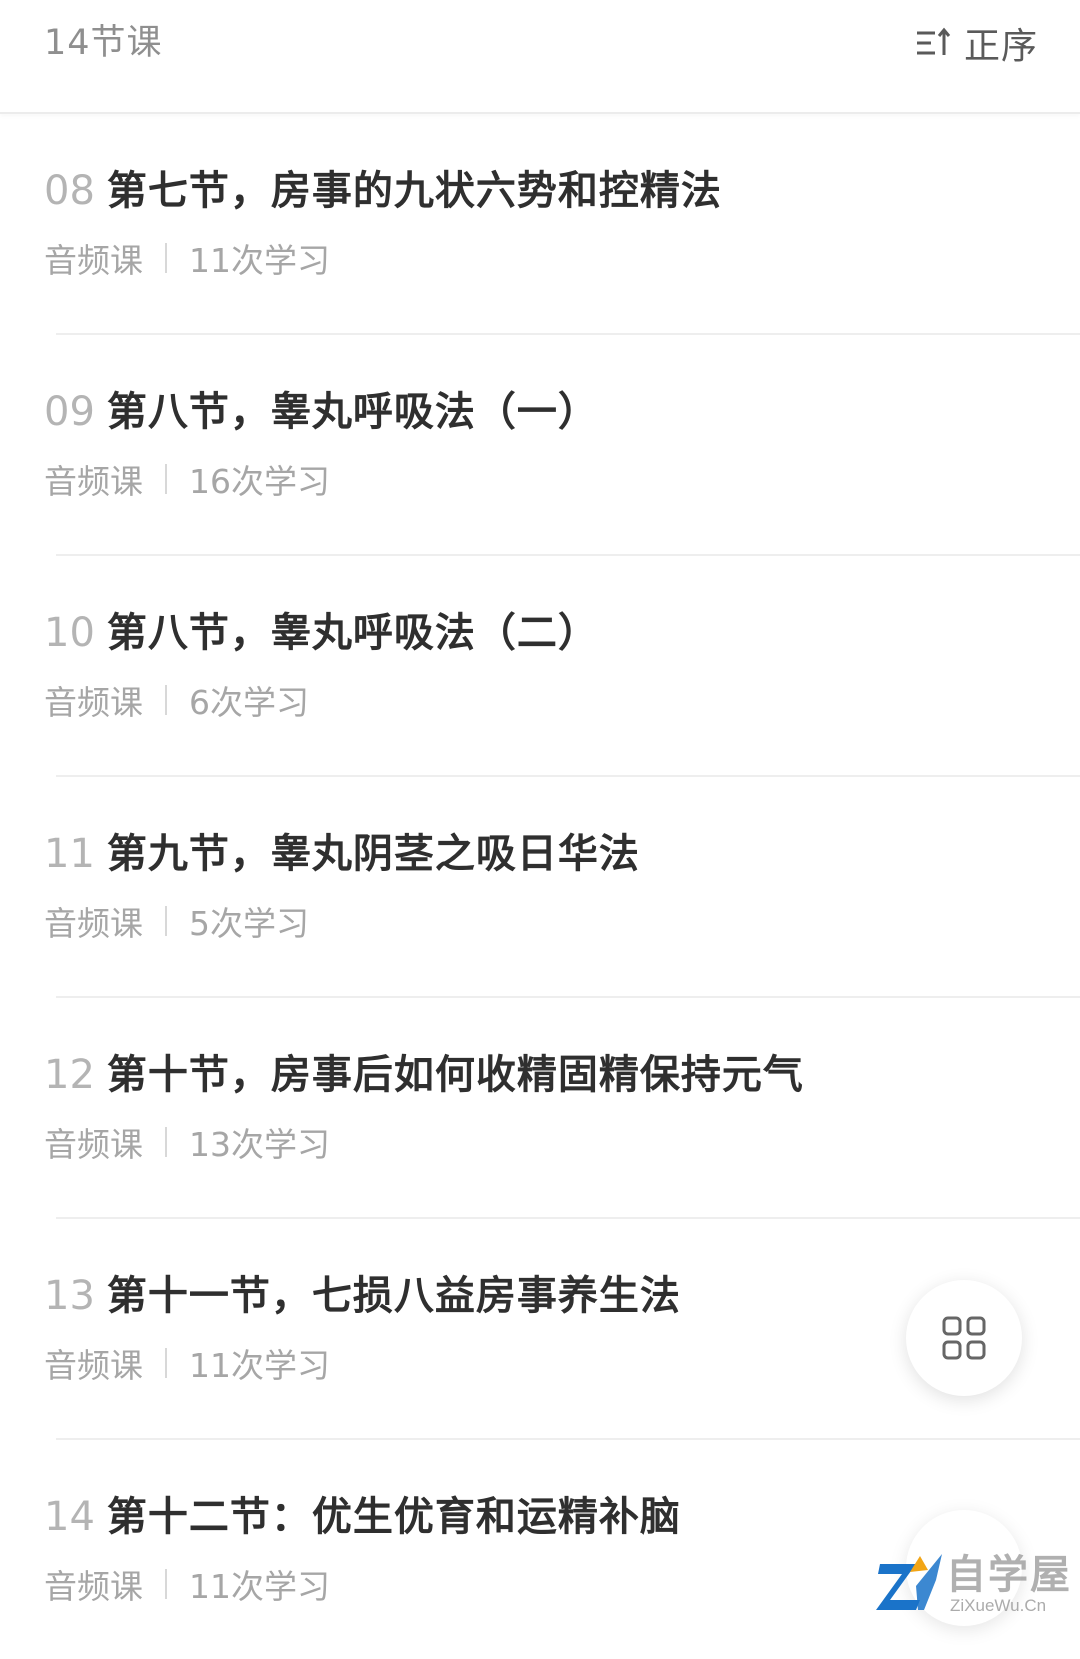 The image size is (1080, 1659). Describe the element at coordinates (562, 1108) in the screenshot. I see `lesson-item: 12 第十节，房事后如何收精固精保持元气 音频课 13次学习` at that location.